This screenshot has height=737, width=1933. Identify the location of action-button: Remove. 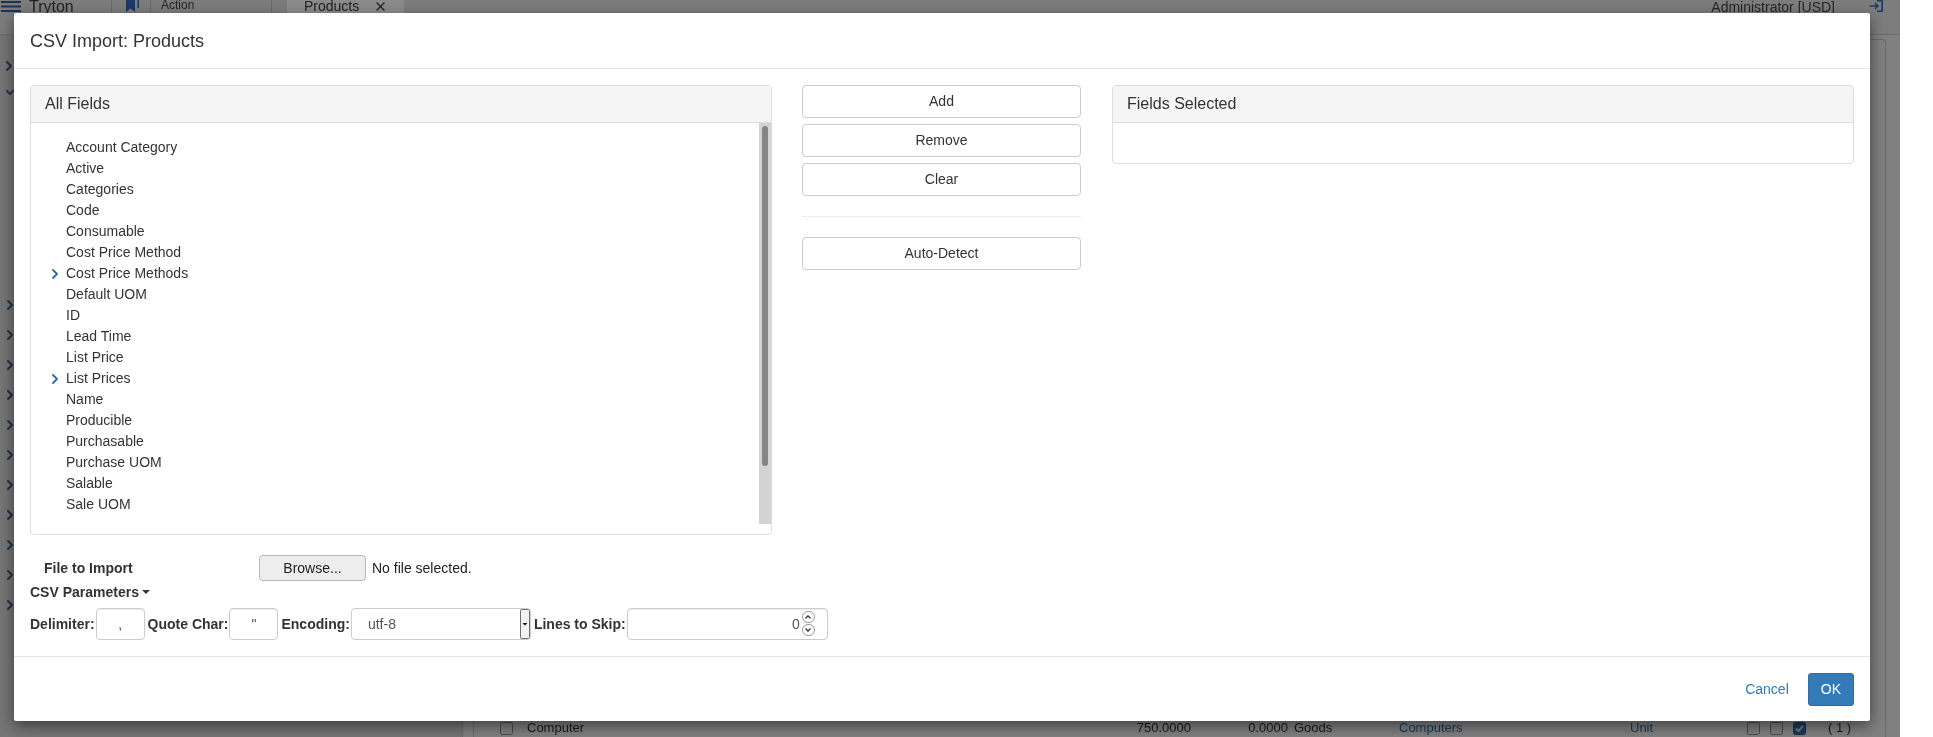
(941, 140).